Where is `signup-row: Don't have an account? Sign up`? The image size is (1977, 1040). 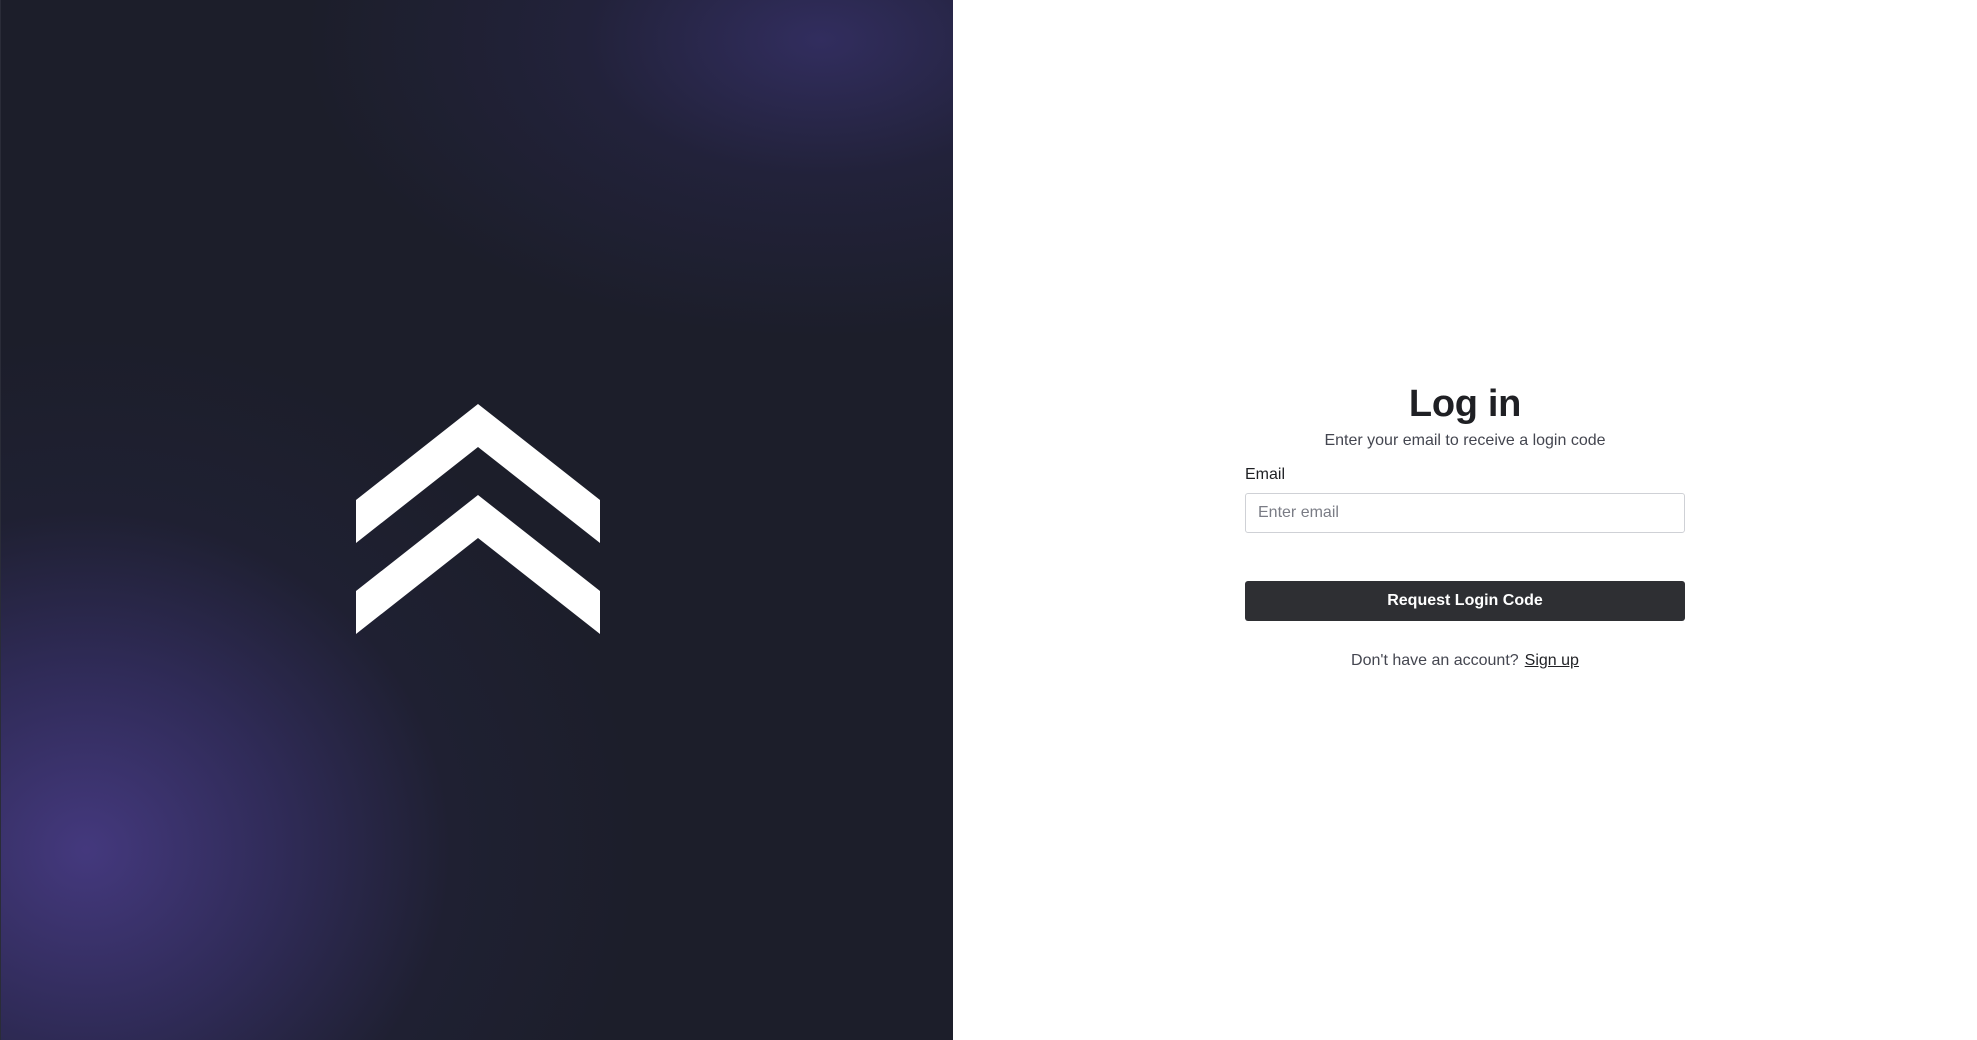 signup-row: Don't have an account? Sign up is located at coordinates (1465, 661).